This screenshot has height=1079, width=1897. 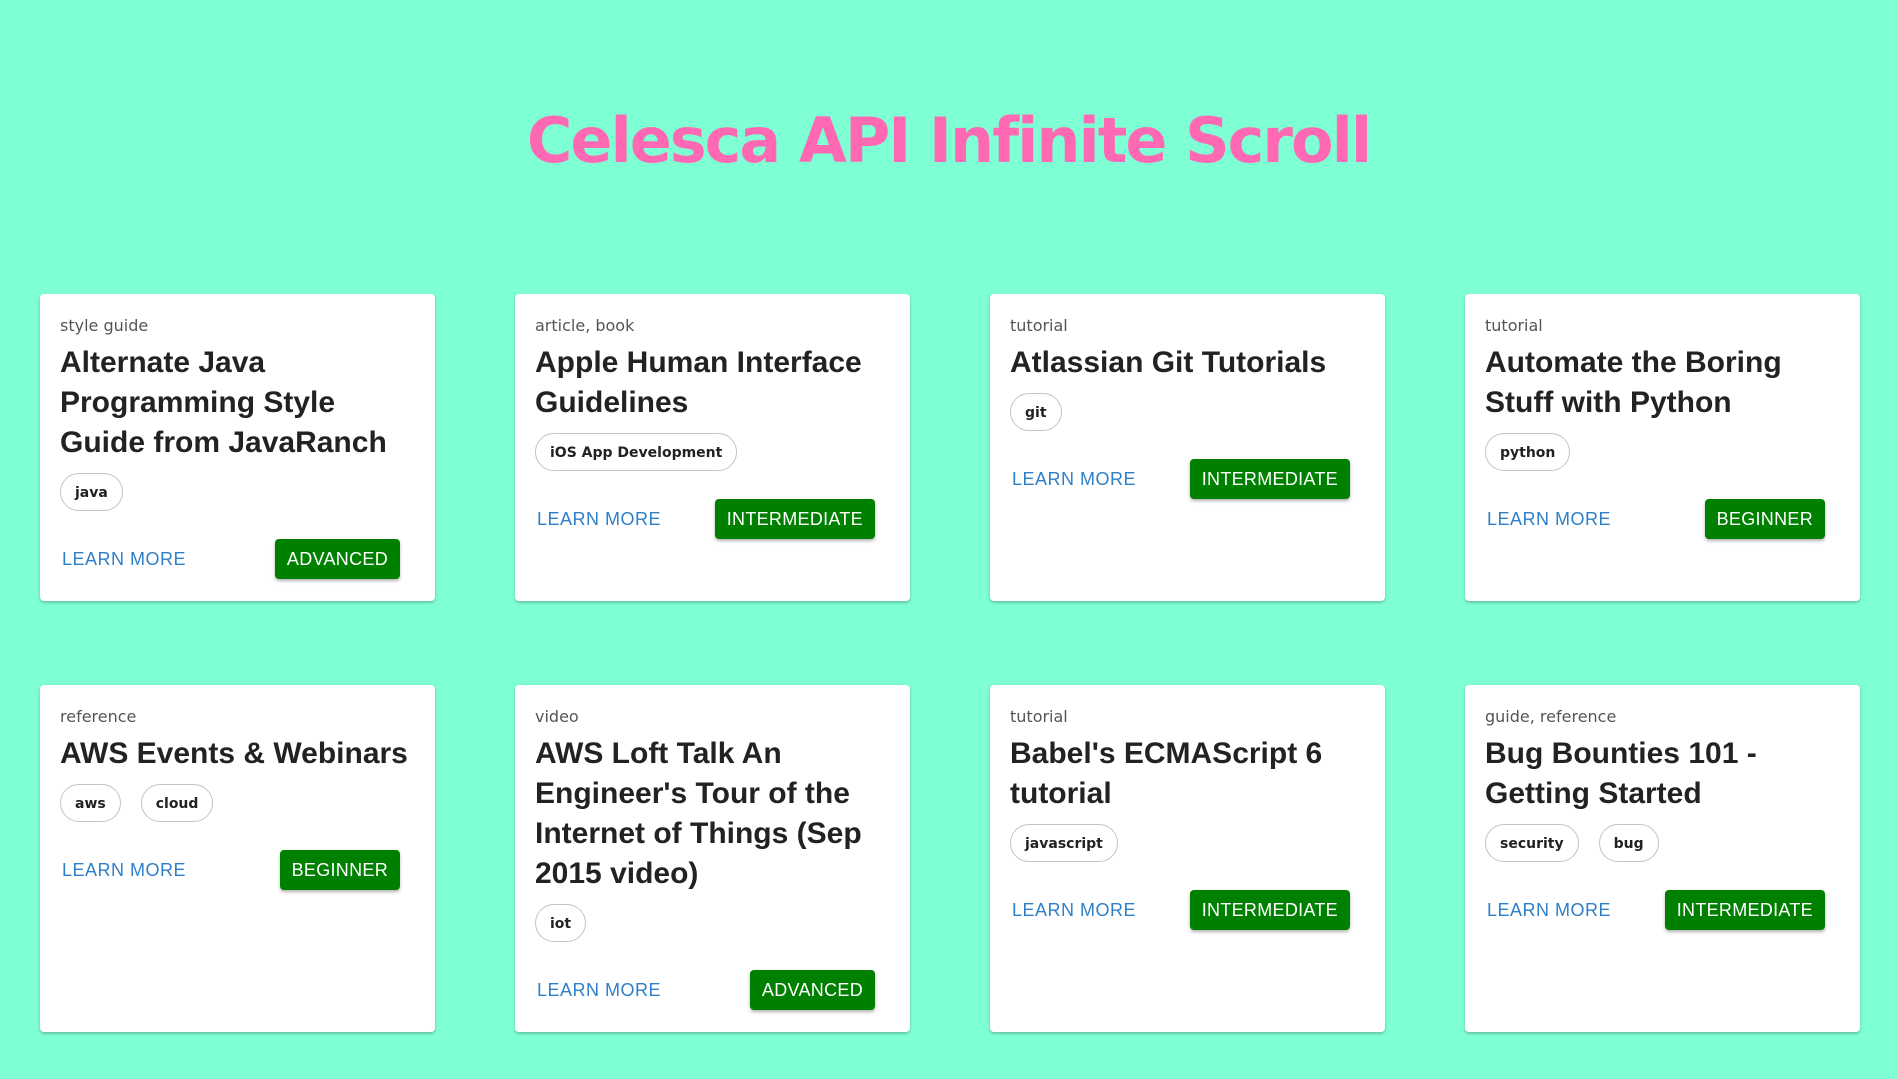 What do you see at coordinates (1187, 843) in the screenshot?
I see `tag-list: javascript` at bounding box center [1187, 843].